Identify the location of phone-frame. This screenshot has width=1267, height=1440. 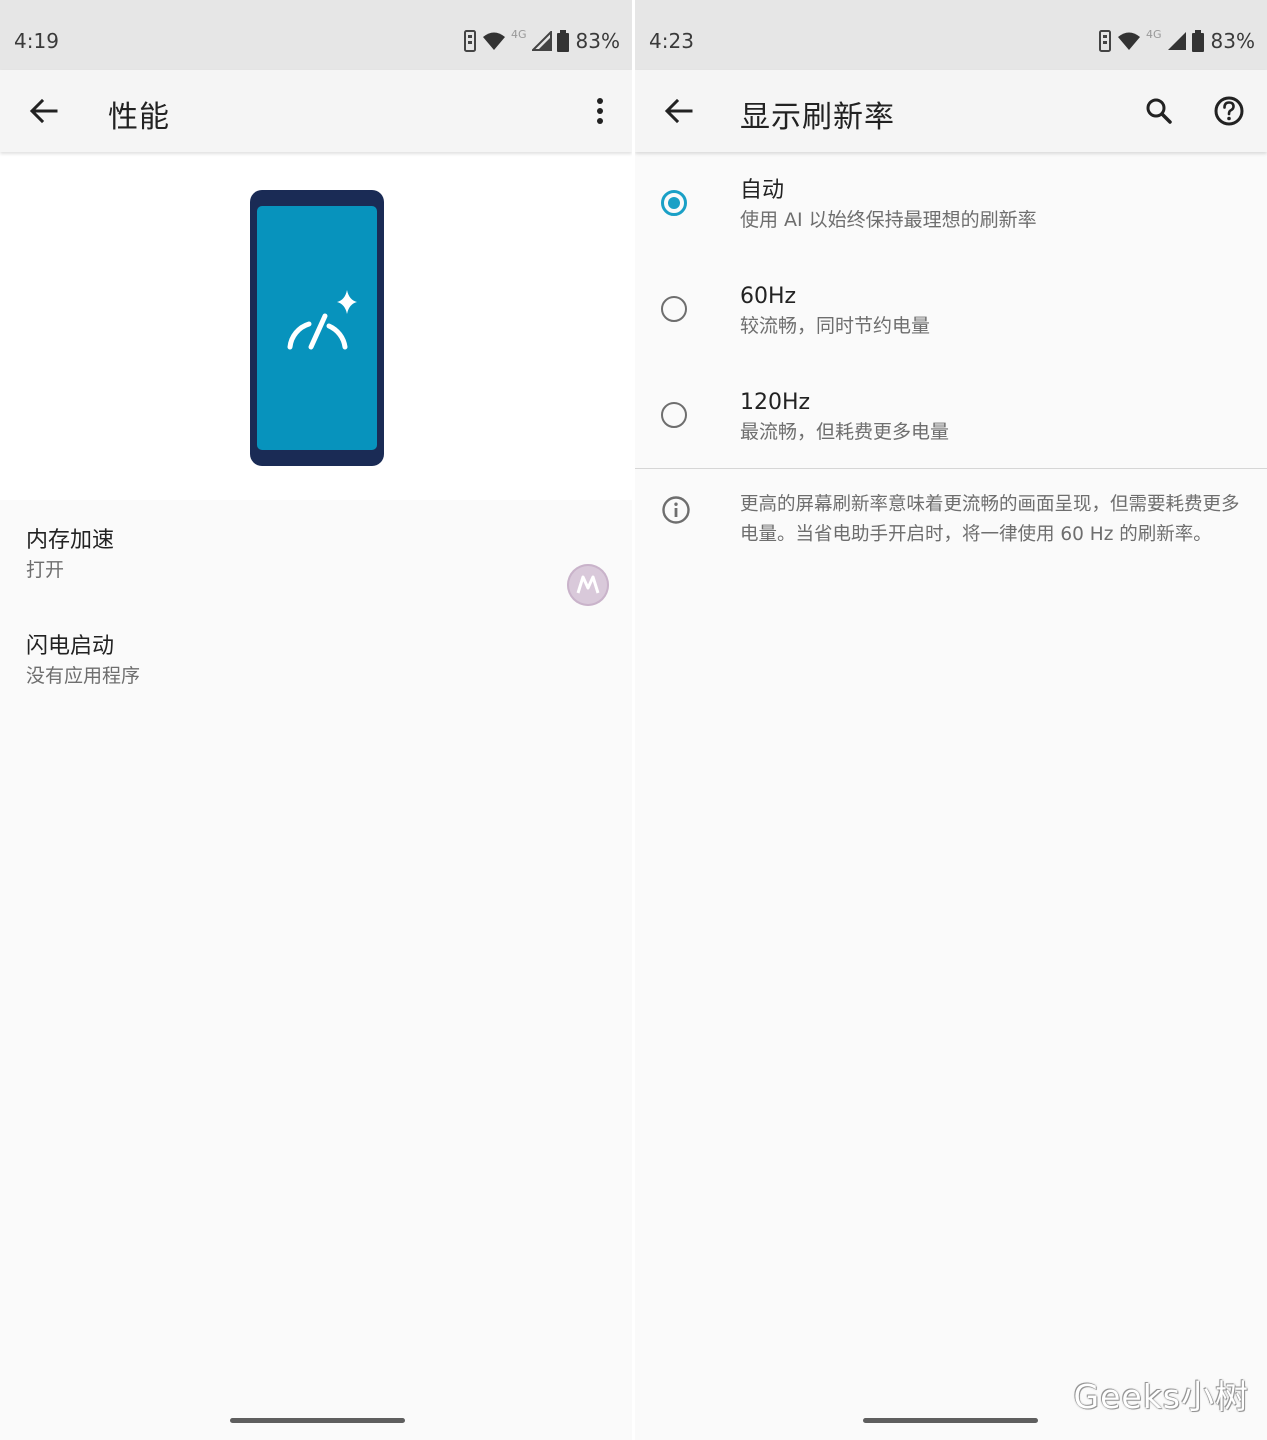
(317, 328).